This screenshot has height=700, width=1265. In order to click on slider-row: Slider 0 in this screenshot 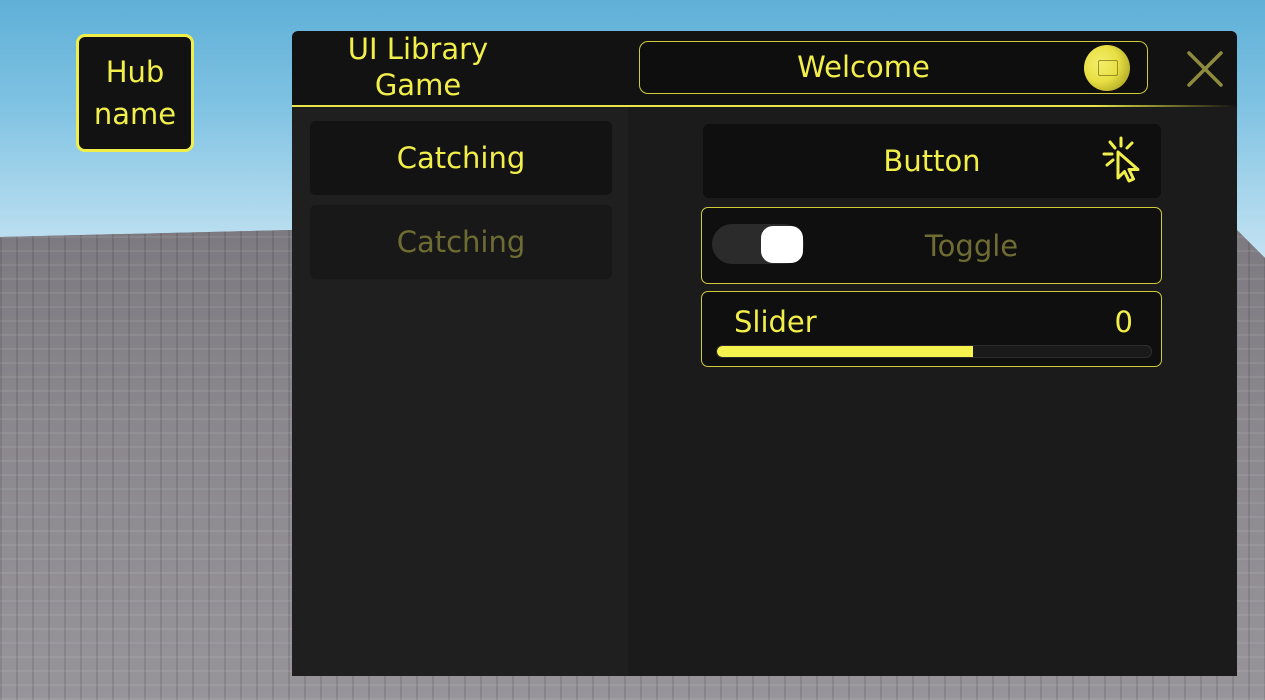, I will do `click(931, 329)`.